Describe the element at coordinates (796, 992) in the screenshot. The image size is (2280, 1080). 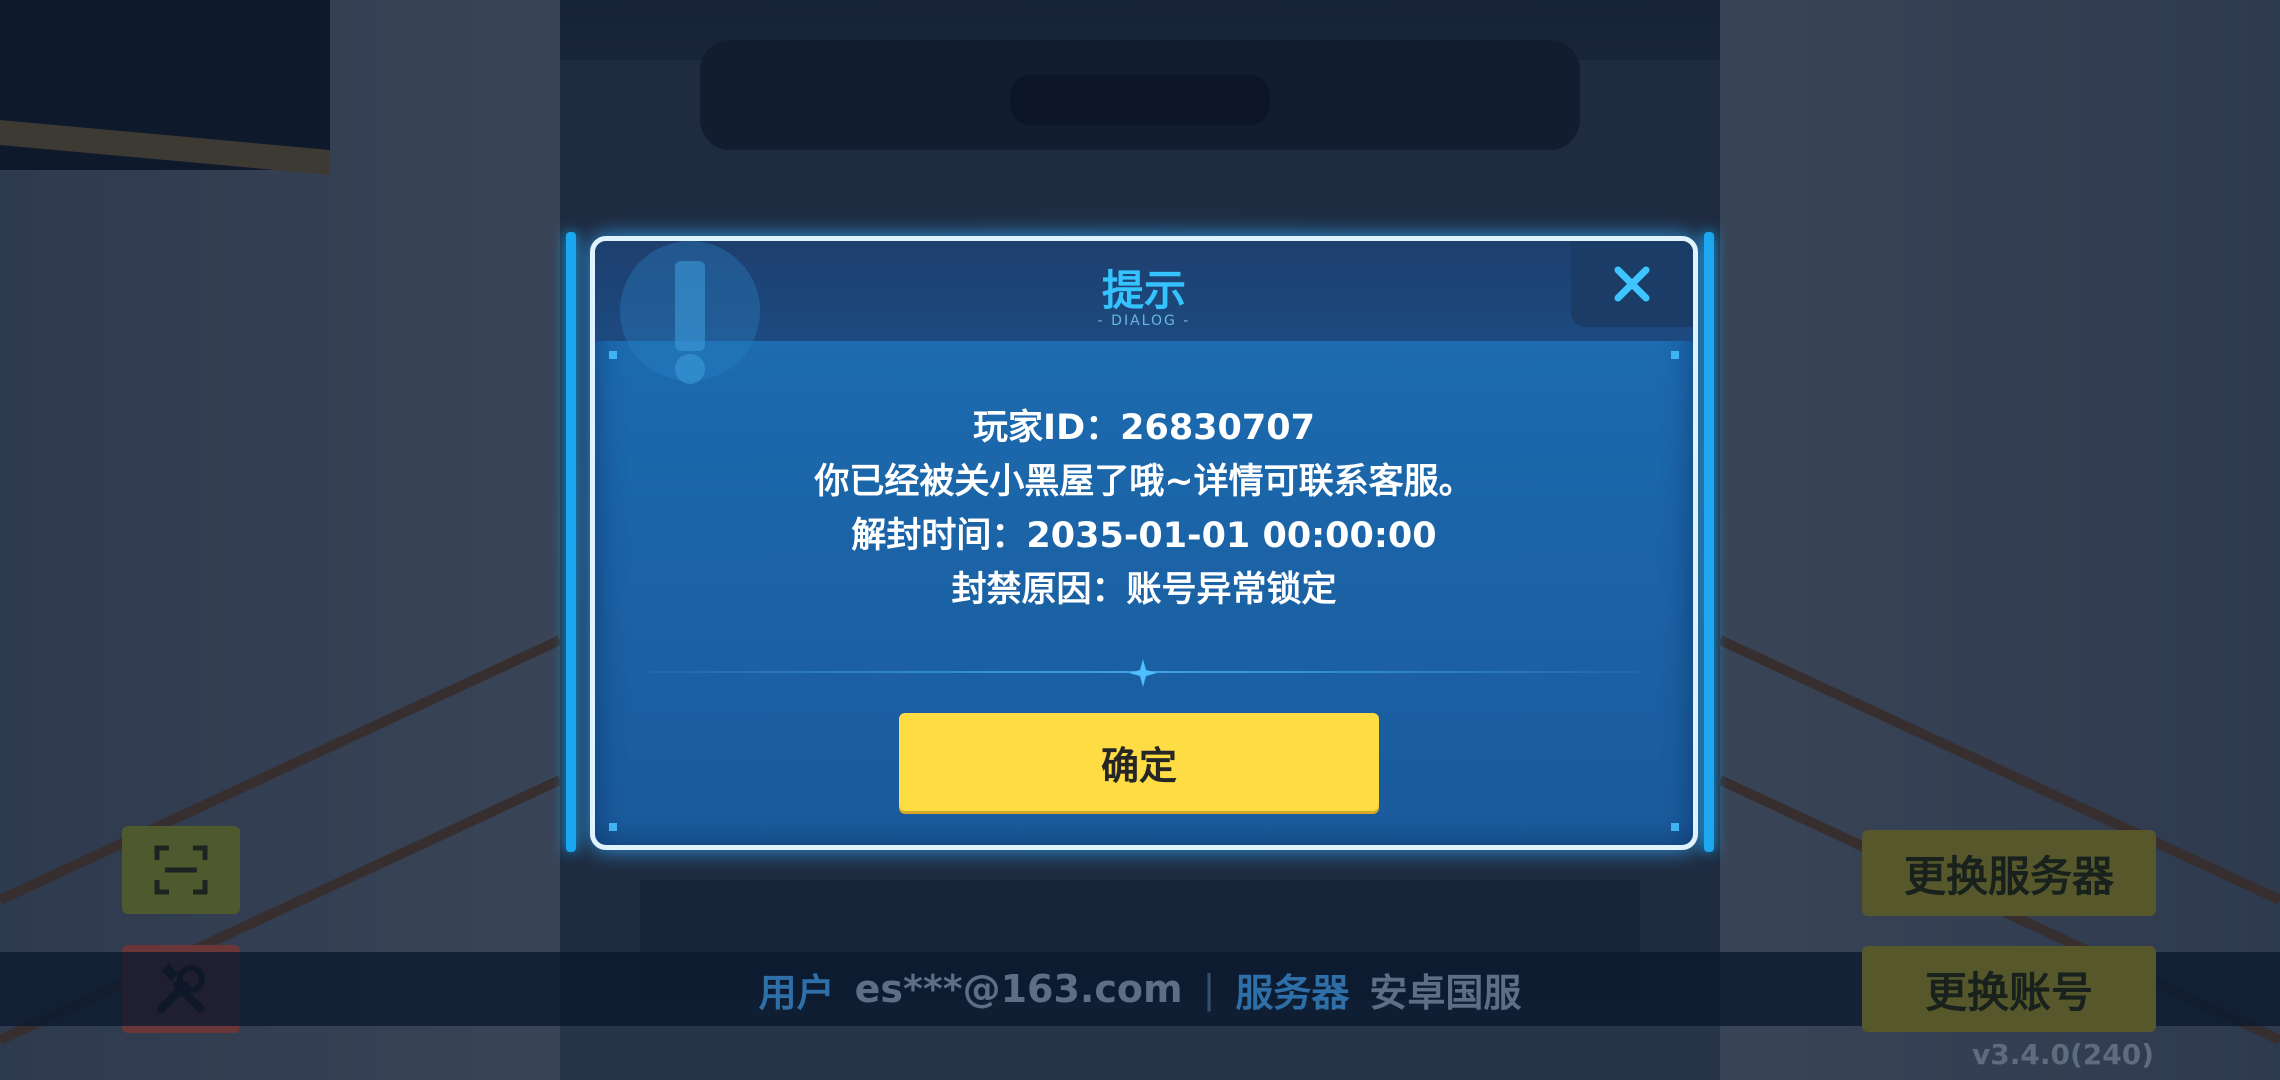
I see `user-label: 用户` at that location.